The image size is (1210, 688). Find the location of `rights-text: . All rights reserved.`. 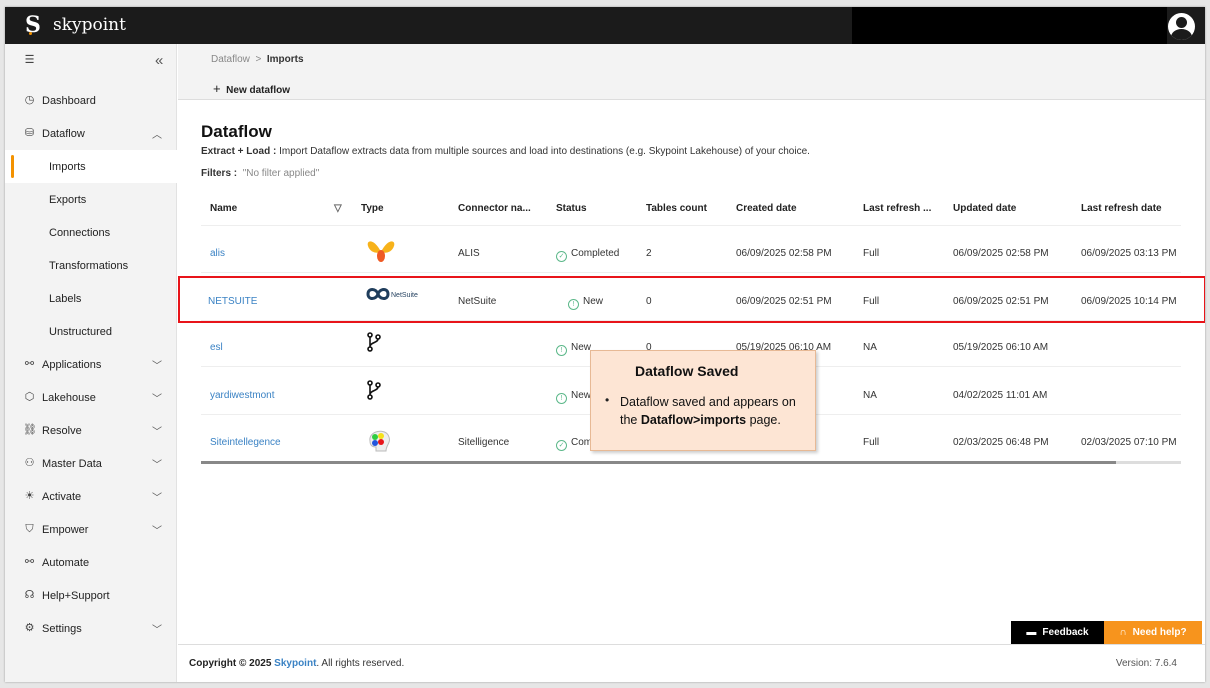

rights-text: . All rights reserved. is located at coordinates (360, 663).